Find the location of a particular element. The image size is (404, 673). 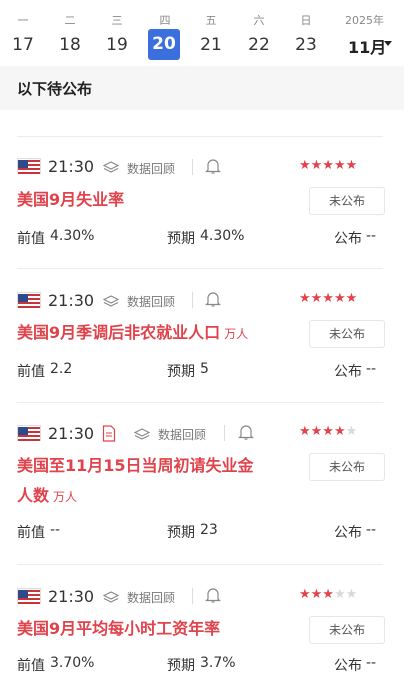

section-title: 以下待公布 is located at coordinates (55, 89).